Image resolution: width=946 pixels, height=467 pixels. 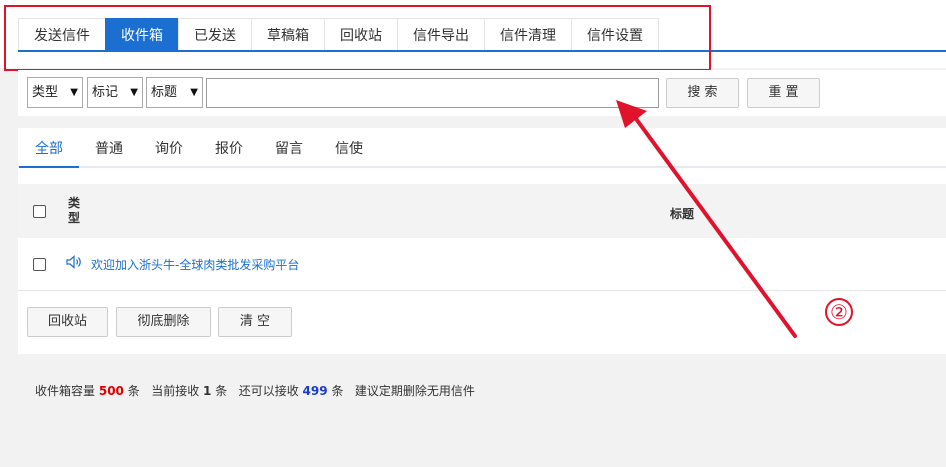 What do you see at coordinates (289, 148) in the screenshot?
I see `subtab-message: 留言` at bounding box center [289, 148].